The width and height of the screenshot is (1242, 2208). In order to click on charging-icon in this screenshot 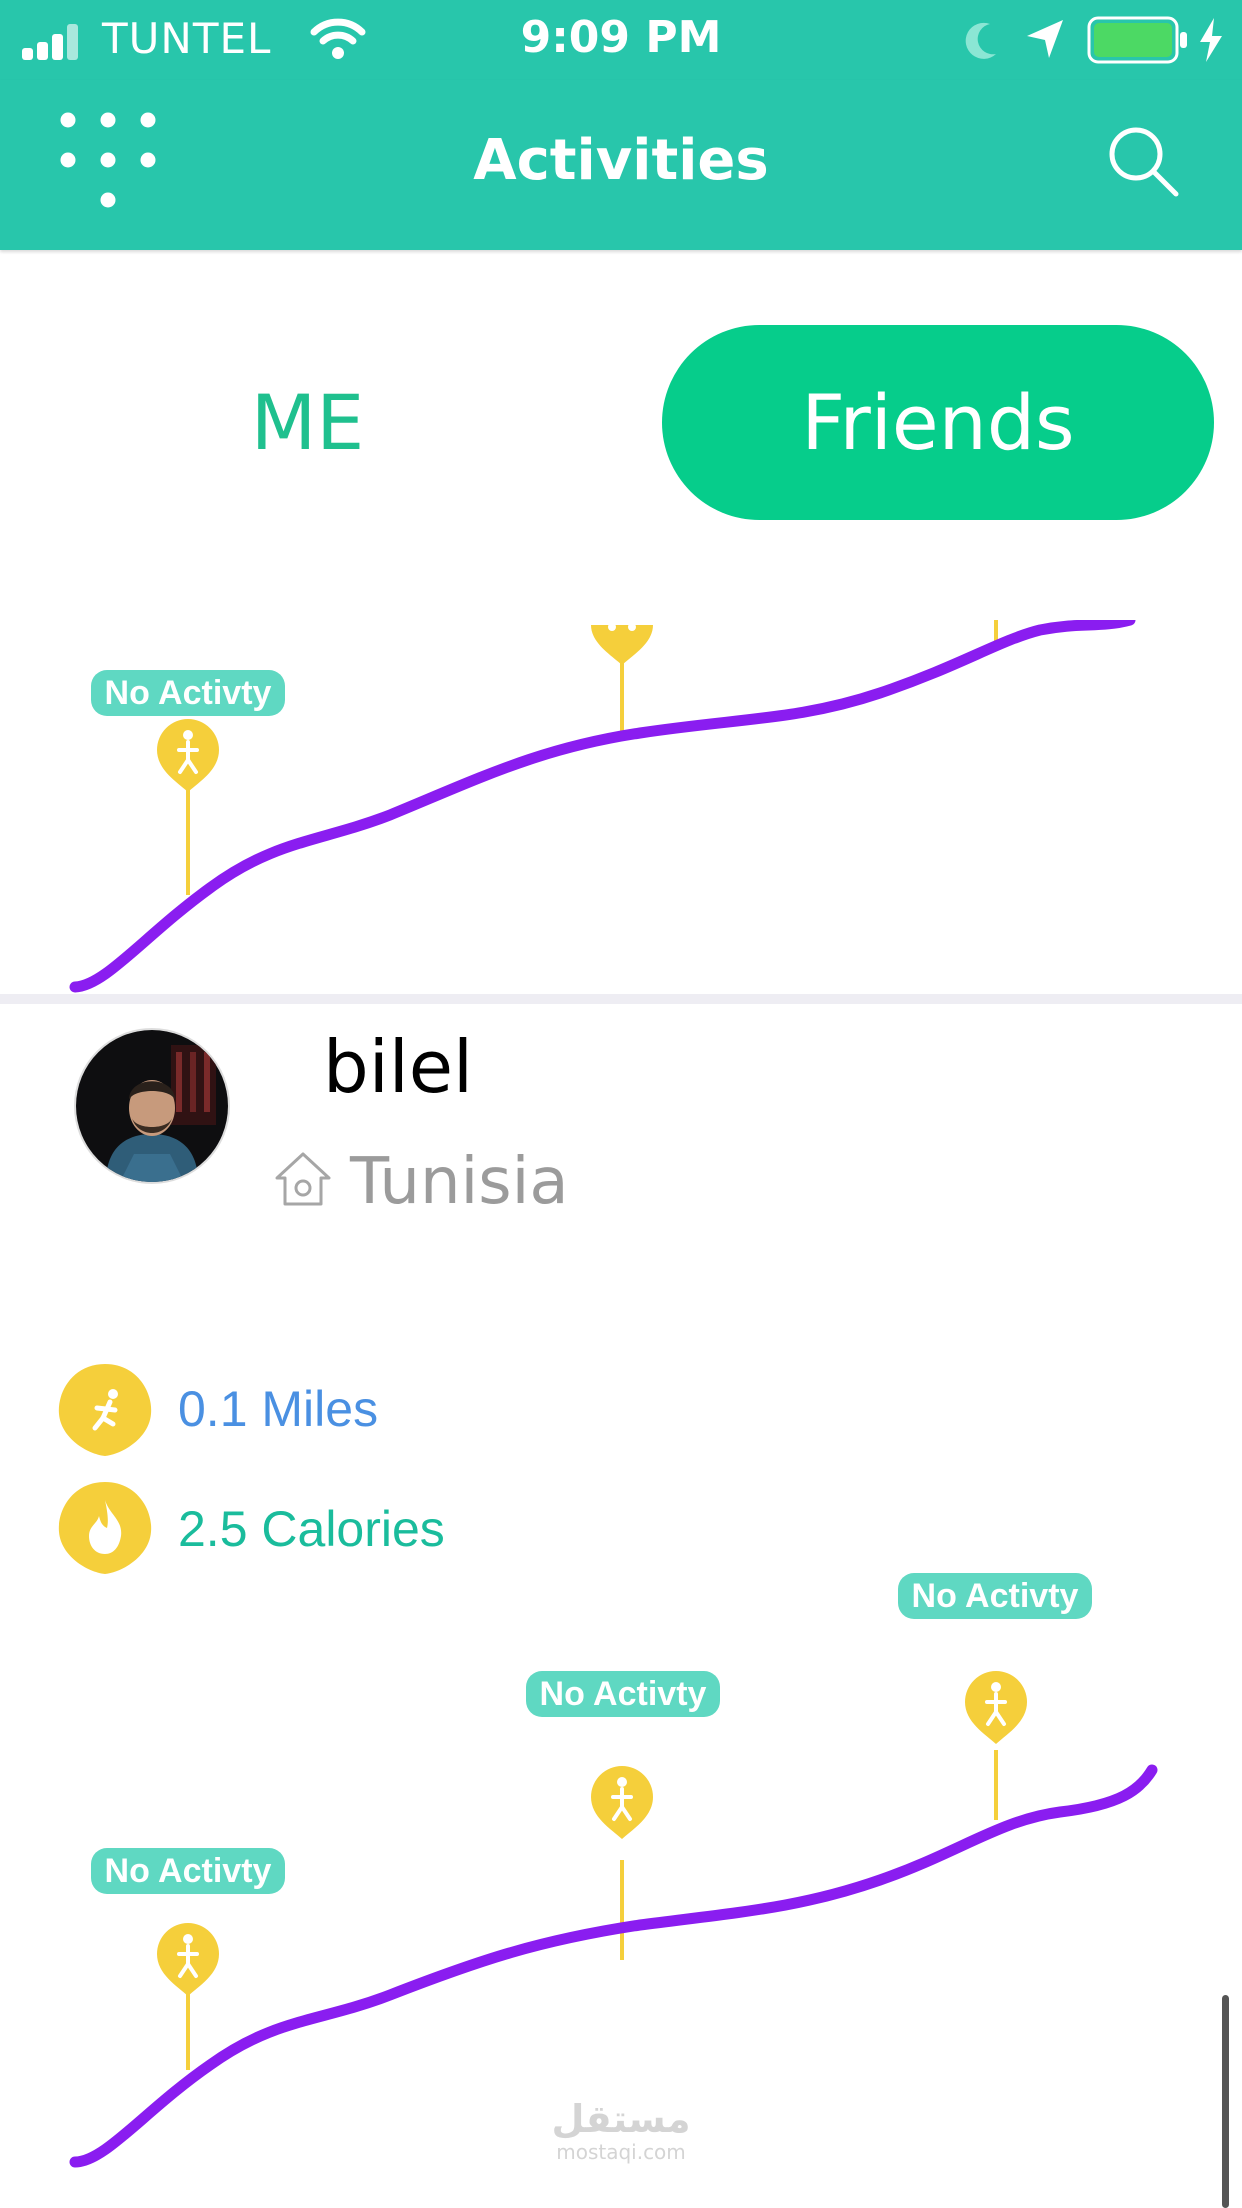, I will do `click(1211, 40)`.